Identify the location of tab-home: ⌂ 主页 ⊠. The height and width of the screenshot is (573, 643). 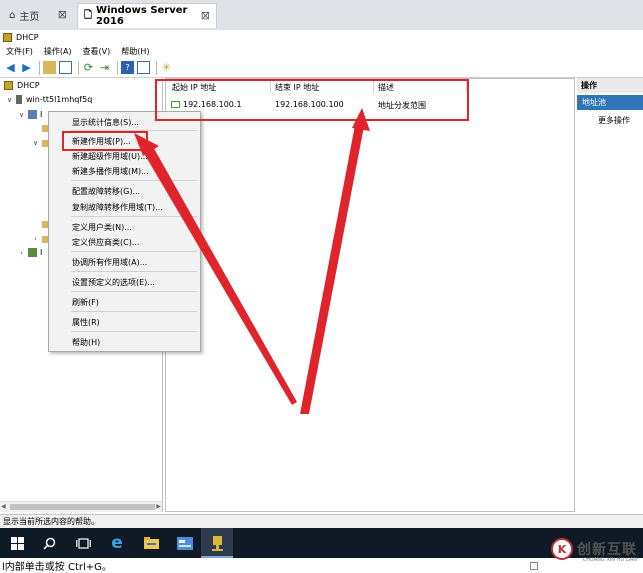
(38, 15).